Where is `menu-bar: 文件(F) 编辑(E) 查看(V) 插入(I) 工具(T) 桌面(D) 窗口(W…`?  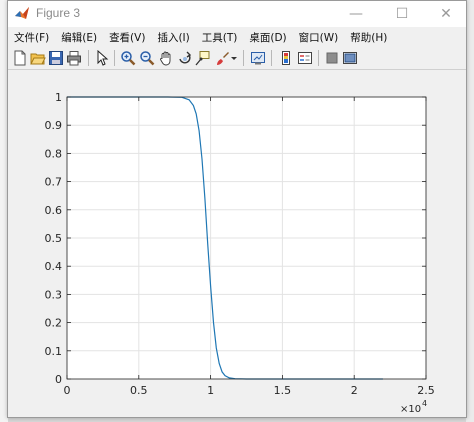
menu-bar: 文件(F) 编辑(E) 查看(V) 插入(I) 工具(T) 桌面(D) 窗口(W… is located at coordinates (237, 37).